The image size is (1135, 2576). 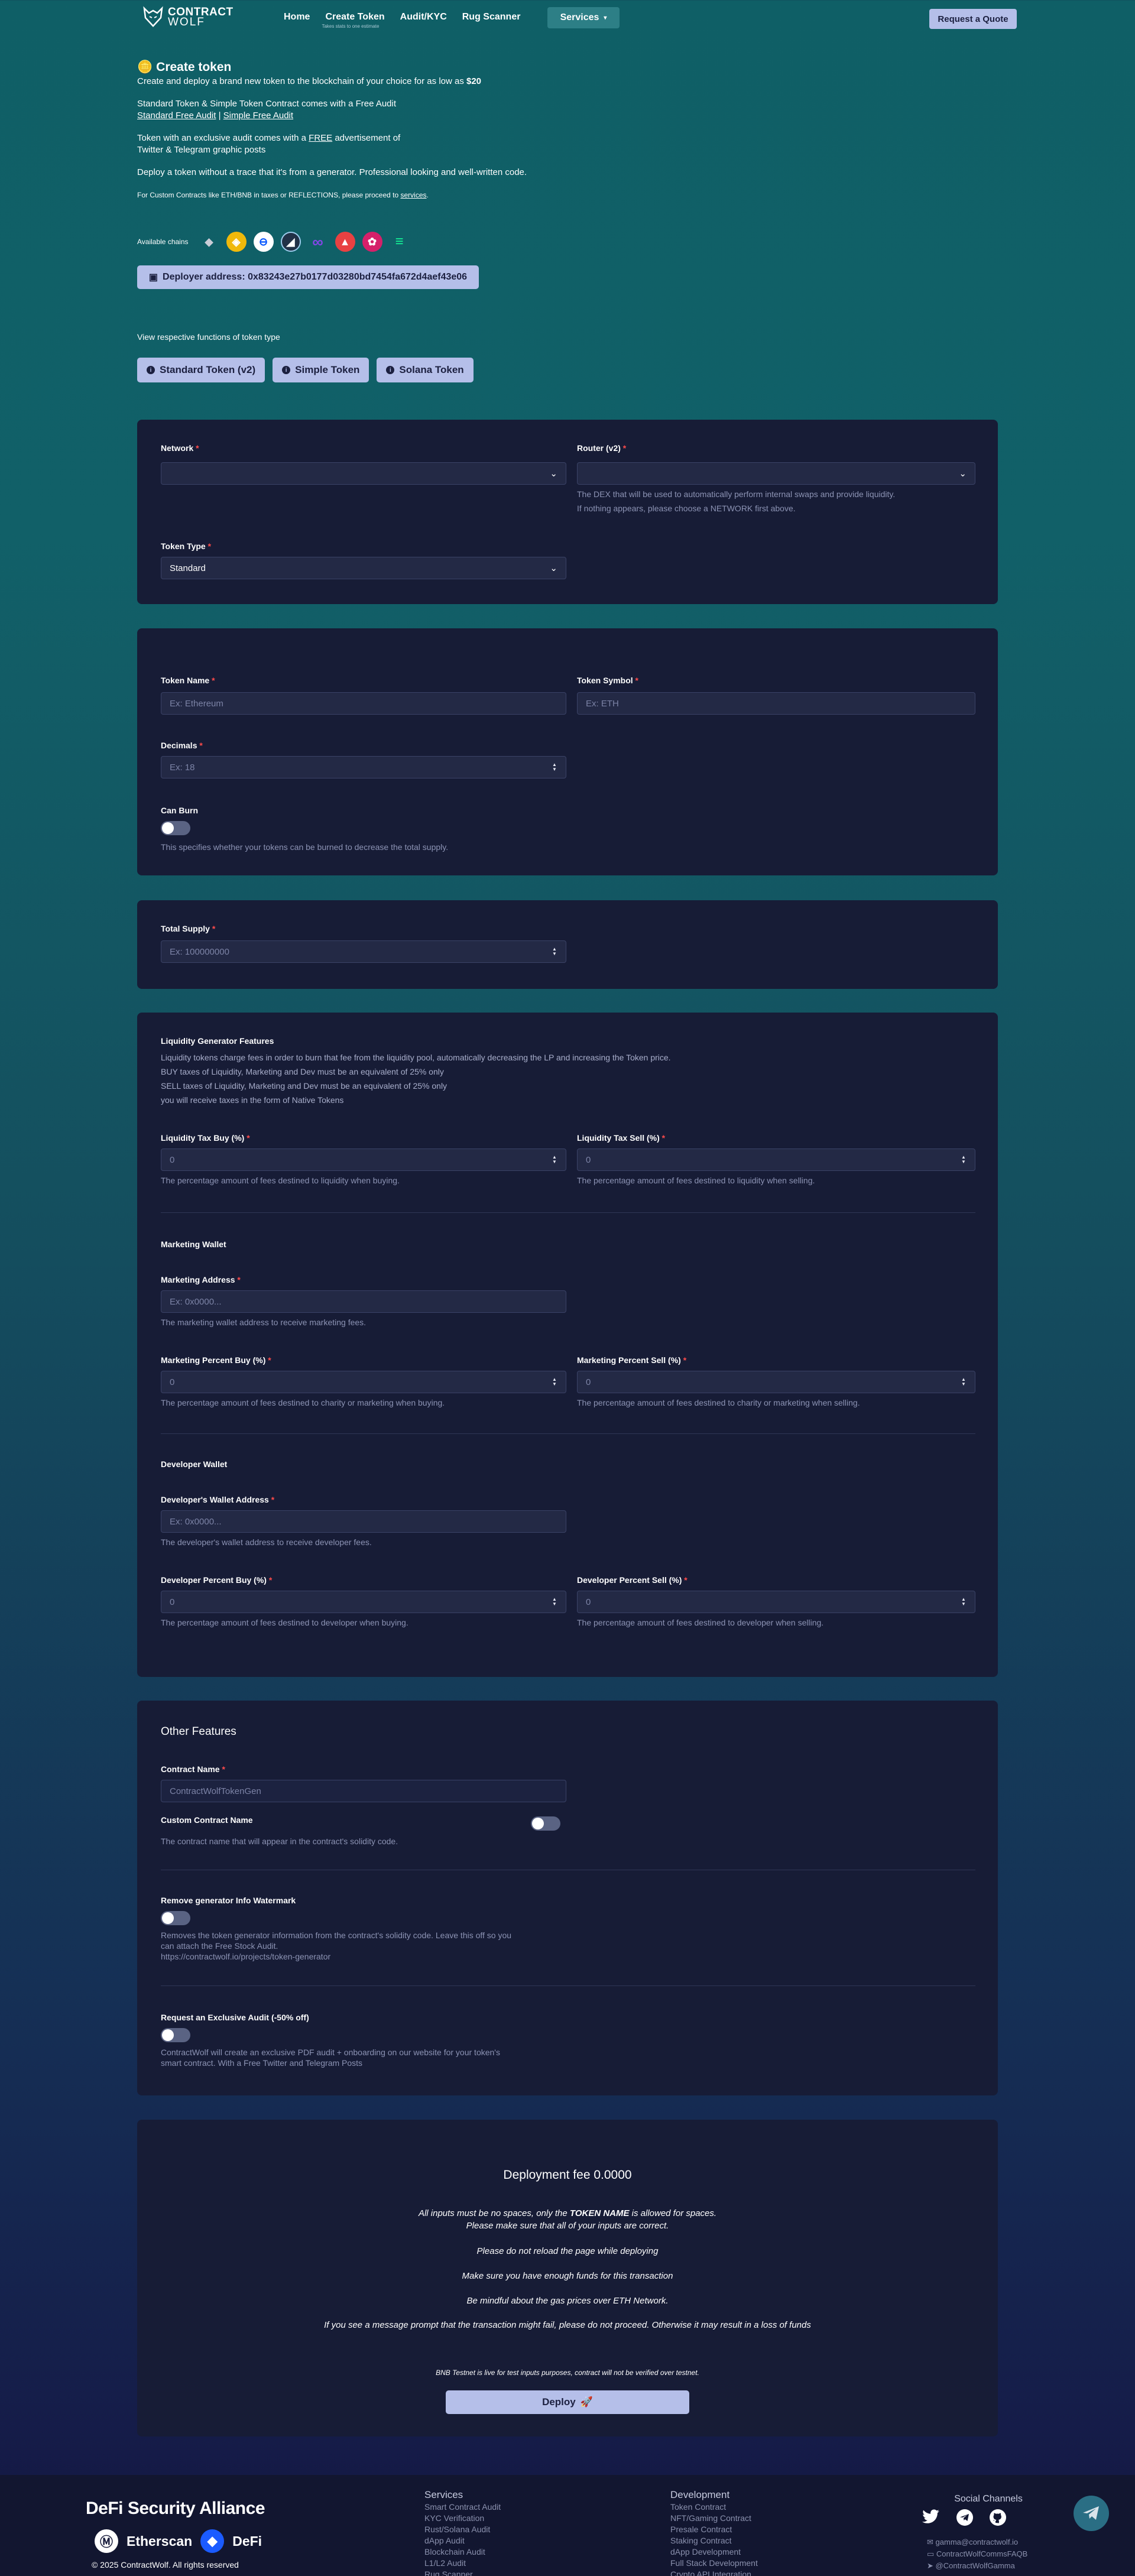 I want to click on etherscan-icon: Ⓜ, so click(x=106, y=2541).